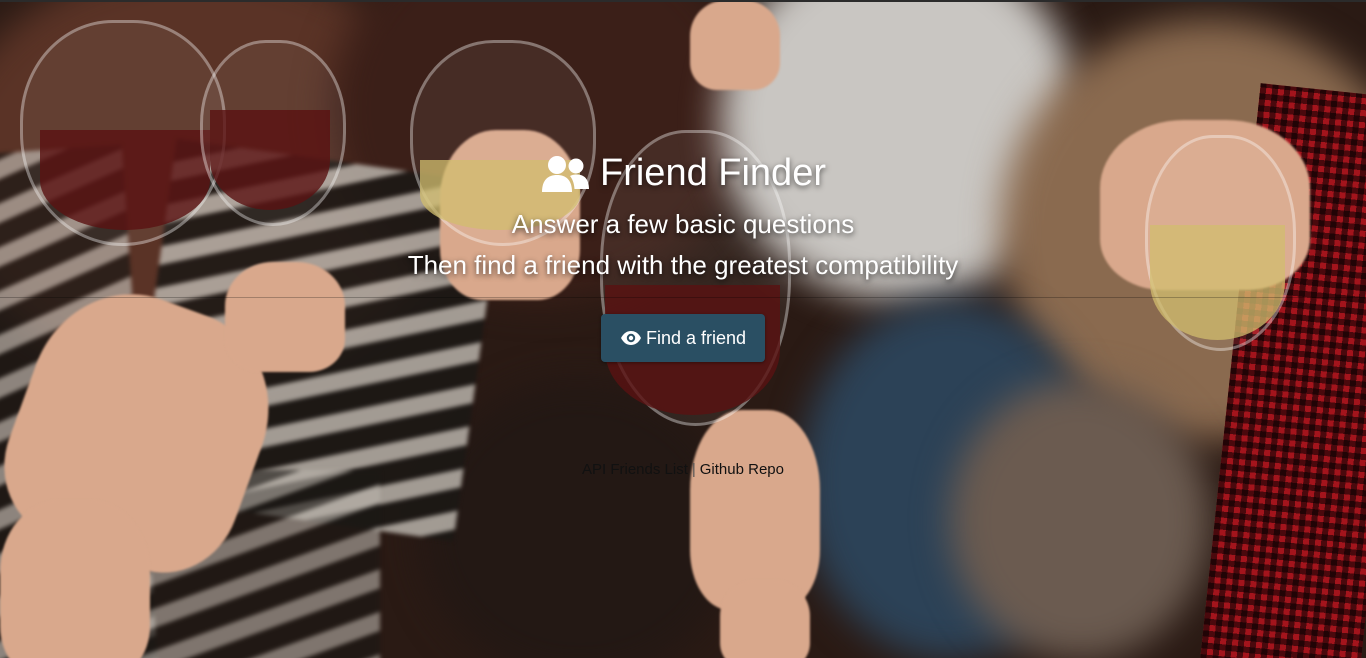 This screenshot has height=658, width=1366. Describe the element at coordinates (742, 469) in the screenshot. I see `github-repo-link: Github Repo` at that location.